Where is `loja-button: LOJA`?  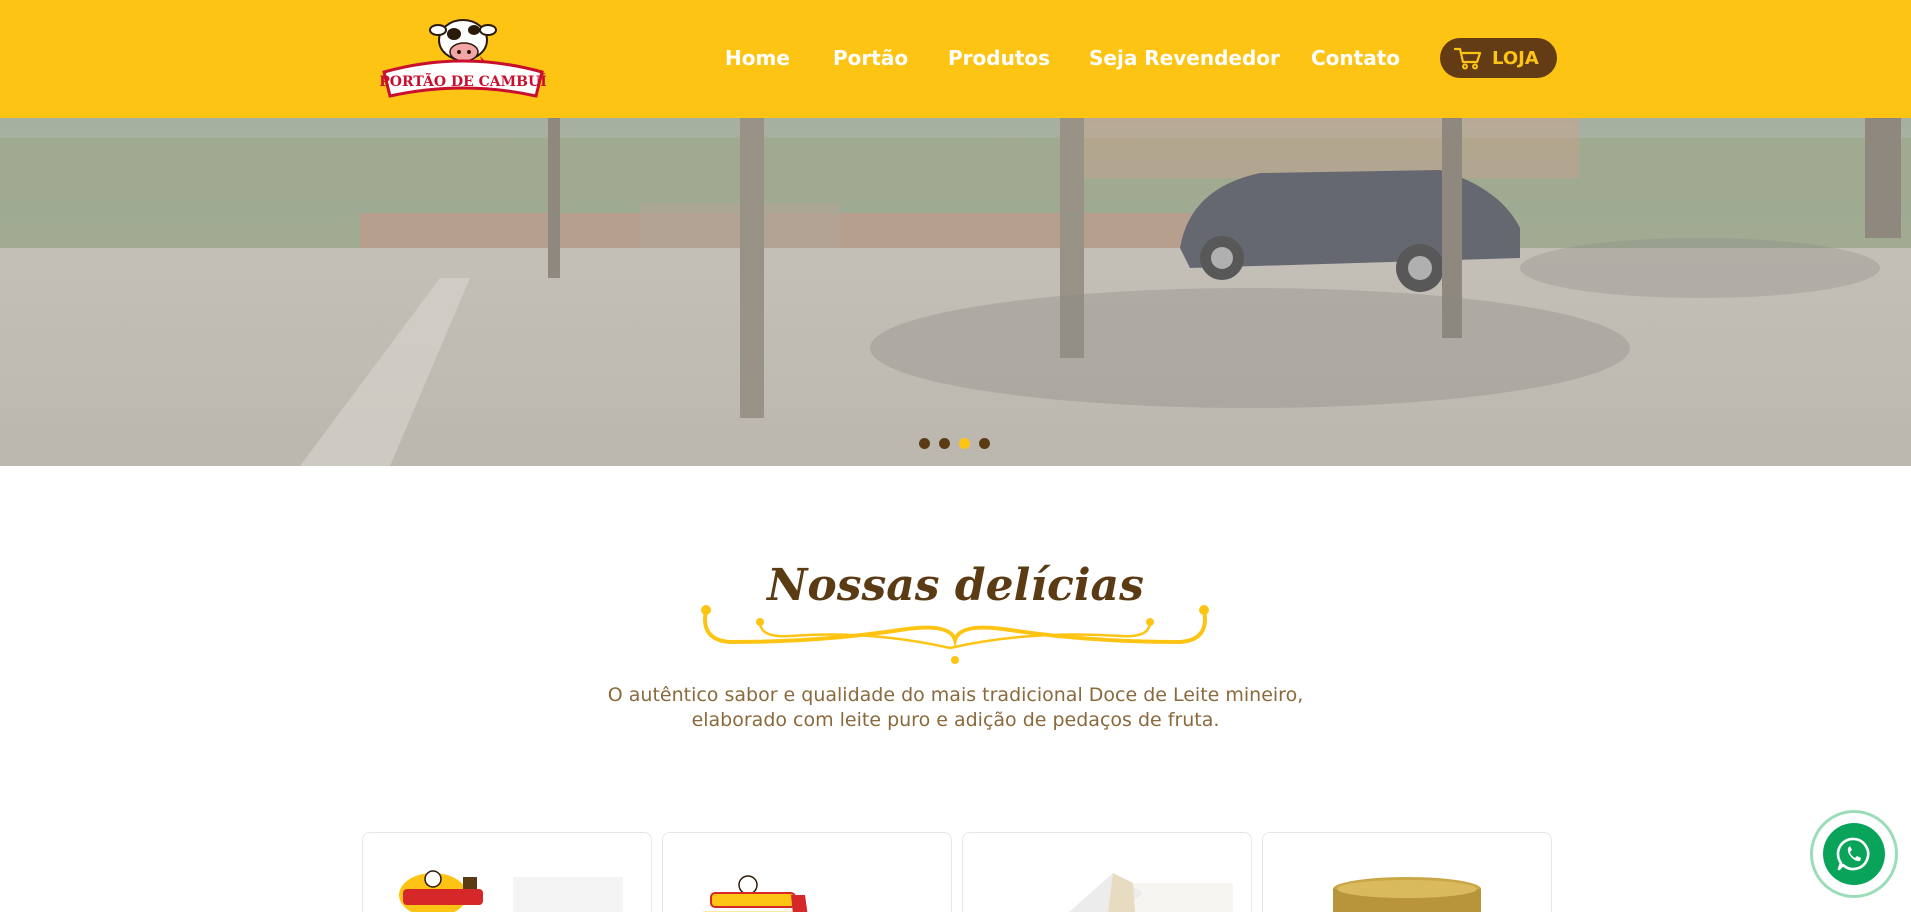 loja-button: LOJA is located at coordinates (1498, 58).